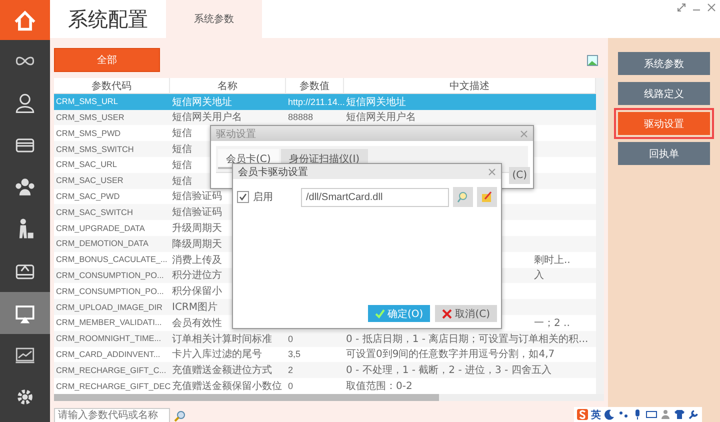 The height and width of the screenshot is (422, 720). I want to click on table-cell: CRM_DEMOTION_DATA, so click(102, 243).